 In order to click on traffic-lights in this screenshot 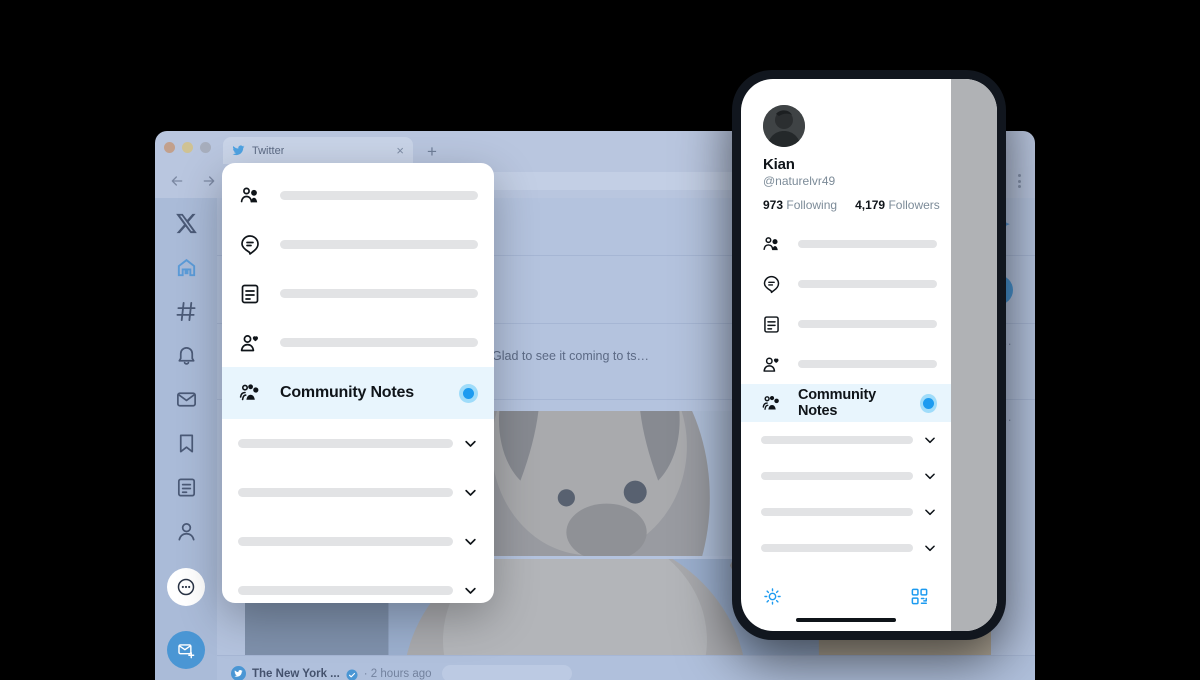, I will do `click(193, 147)`.